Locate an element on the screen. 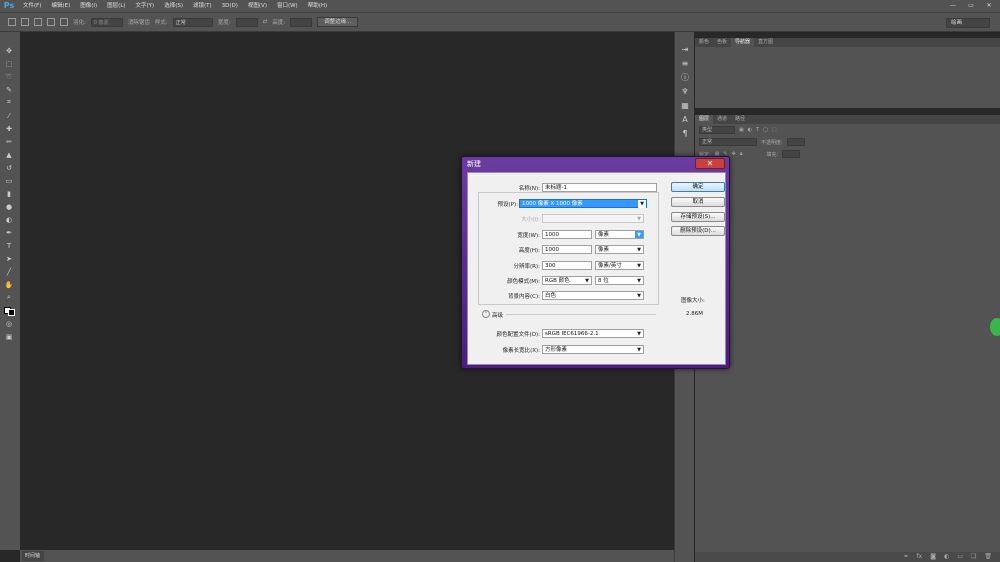  properties-icon: ≡ is located at coordinates (685, 63).